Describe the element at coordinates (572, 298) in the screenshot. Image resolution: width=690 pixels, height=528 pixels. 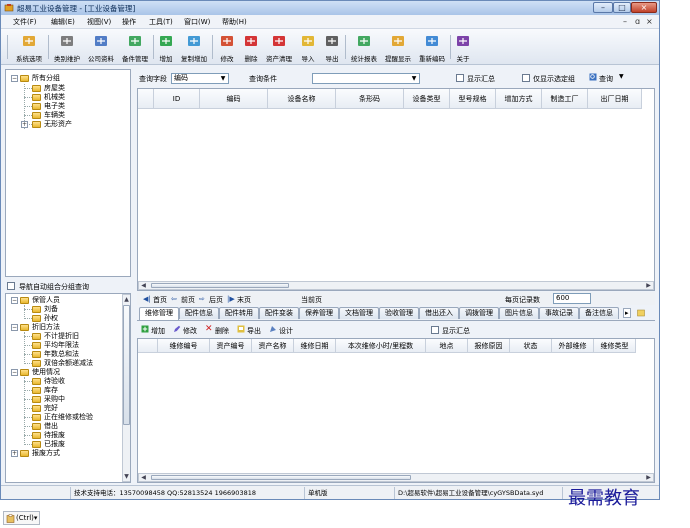
I see `per-page-input: 600` at that location.